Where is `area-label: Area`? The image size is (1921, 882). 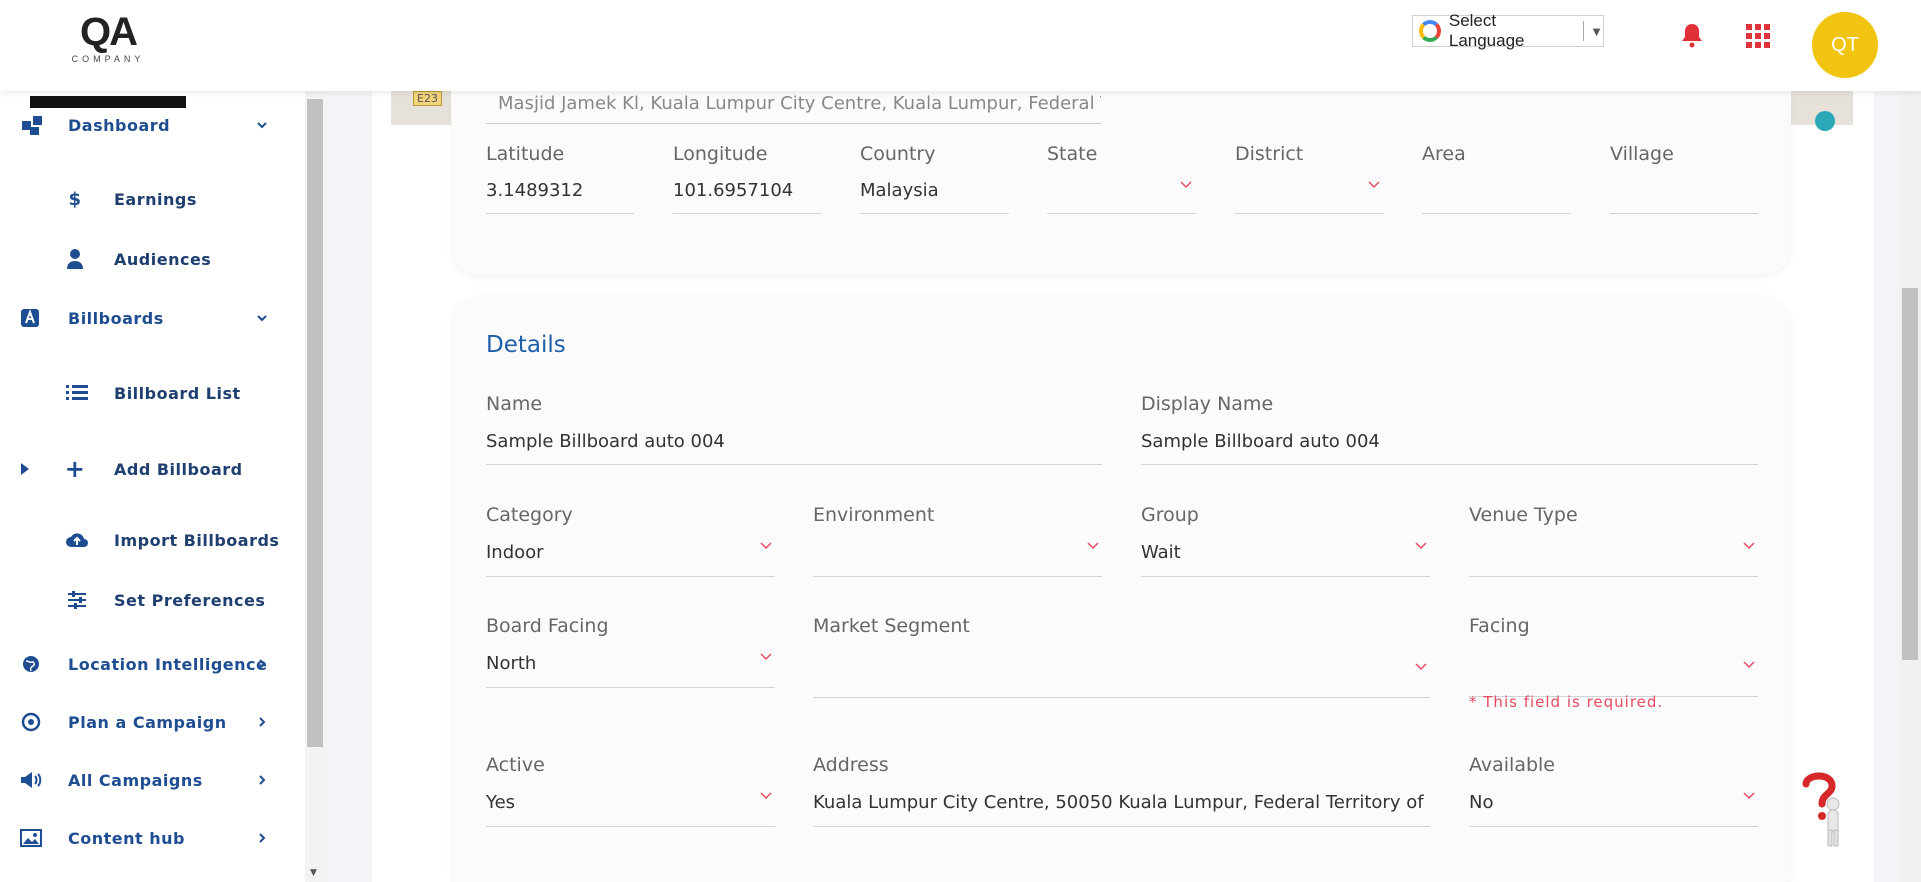
area-label: Area is located at coordinates (1444, 154).